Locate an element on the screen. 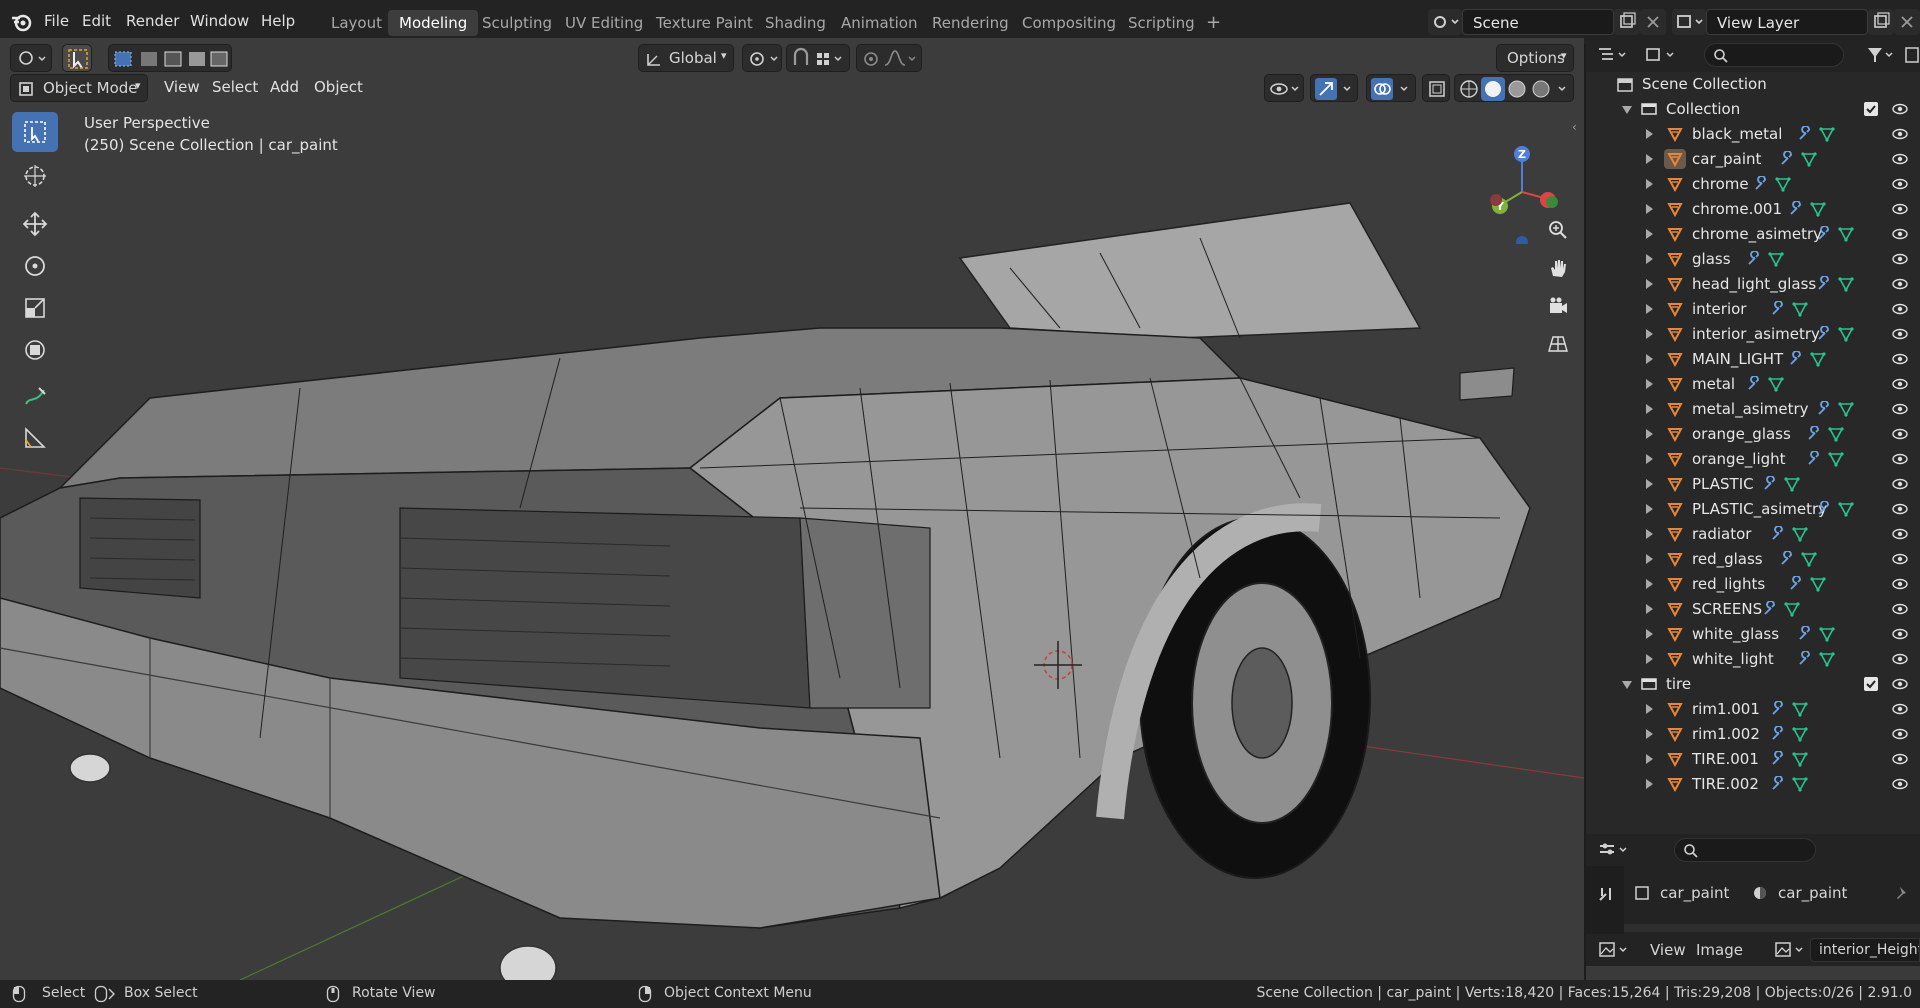  menu-render: Render is located at coordinates (152, 21).